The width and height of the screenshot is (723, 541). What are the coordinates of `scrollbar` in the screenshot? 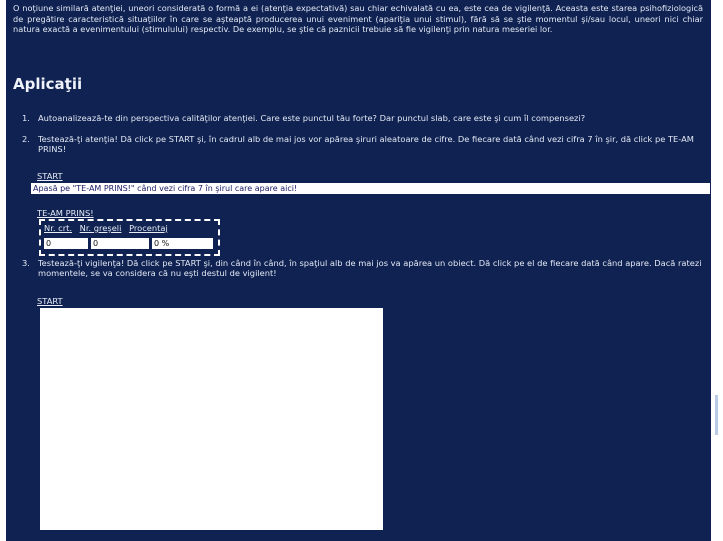 It's located at (717, 270).